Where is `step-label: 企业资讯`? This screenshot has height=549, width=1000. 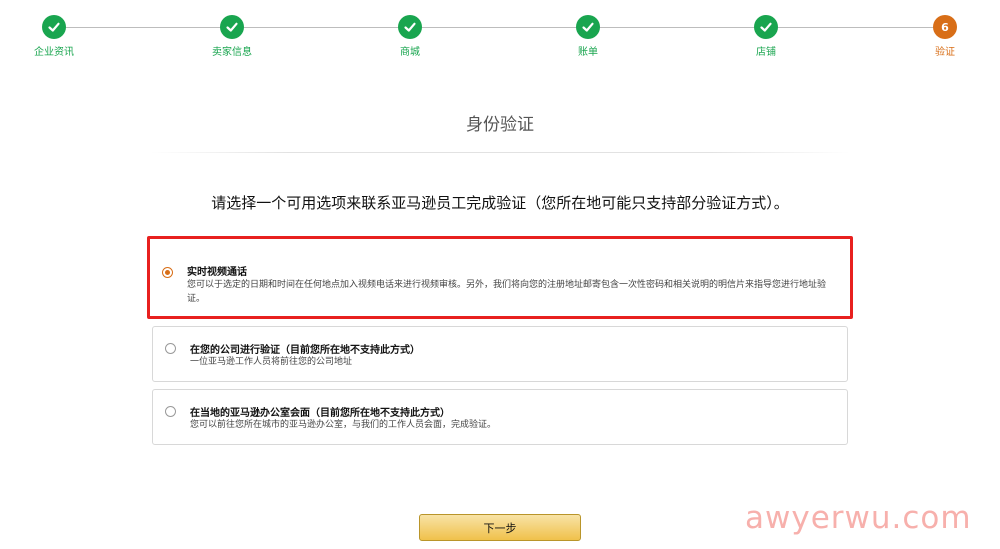
step-label: 企业资讯 is located at coordinates (54, 52).